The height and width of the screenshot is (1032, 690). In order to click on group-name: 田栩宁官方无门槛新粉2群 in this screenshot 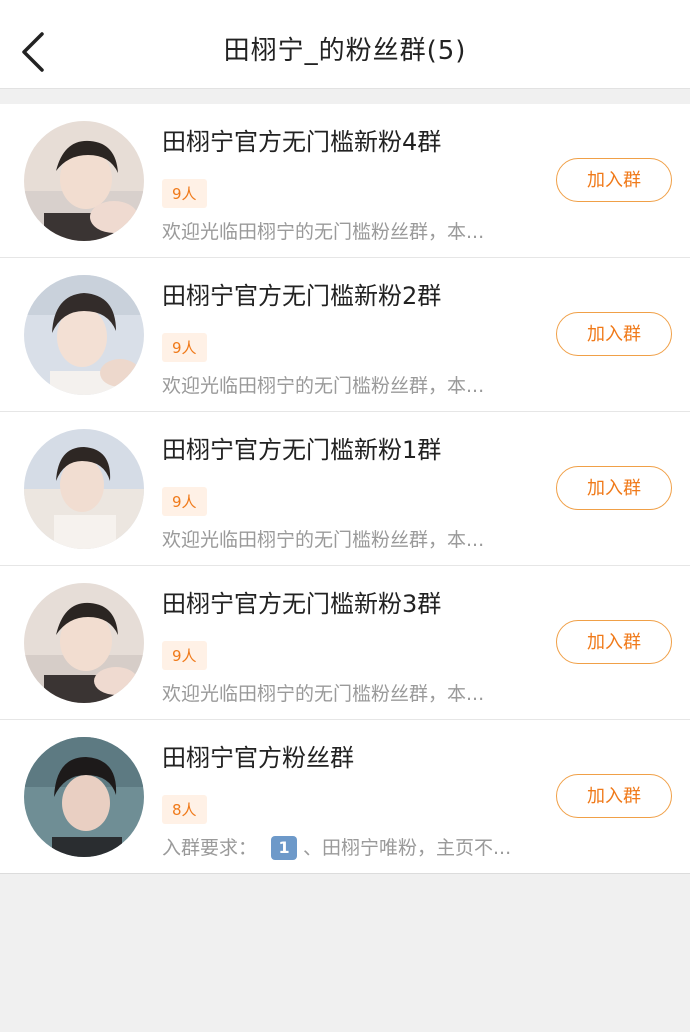, I will do `click(302, 296)`.